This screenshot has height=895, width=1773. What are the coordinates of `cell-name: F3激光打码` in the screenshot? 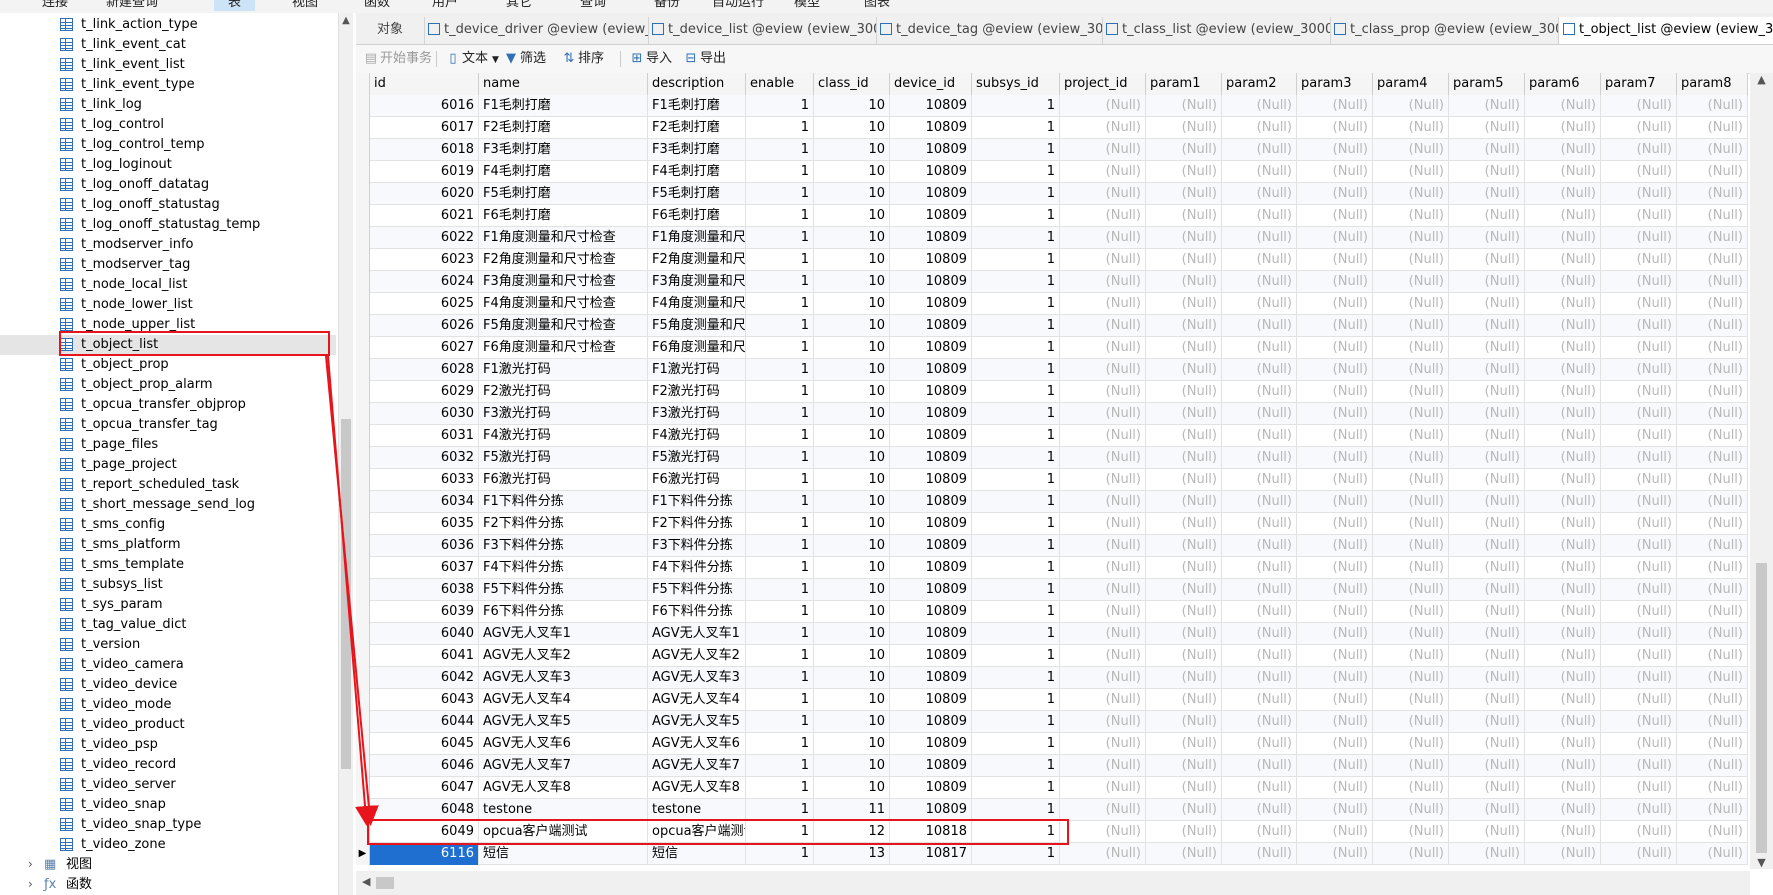 It's located at (563, 414).